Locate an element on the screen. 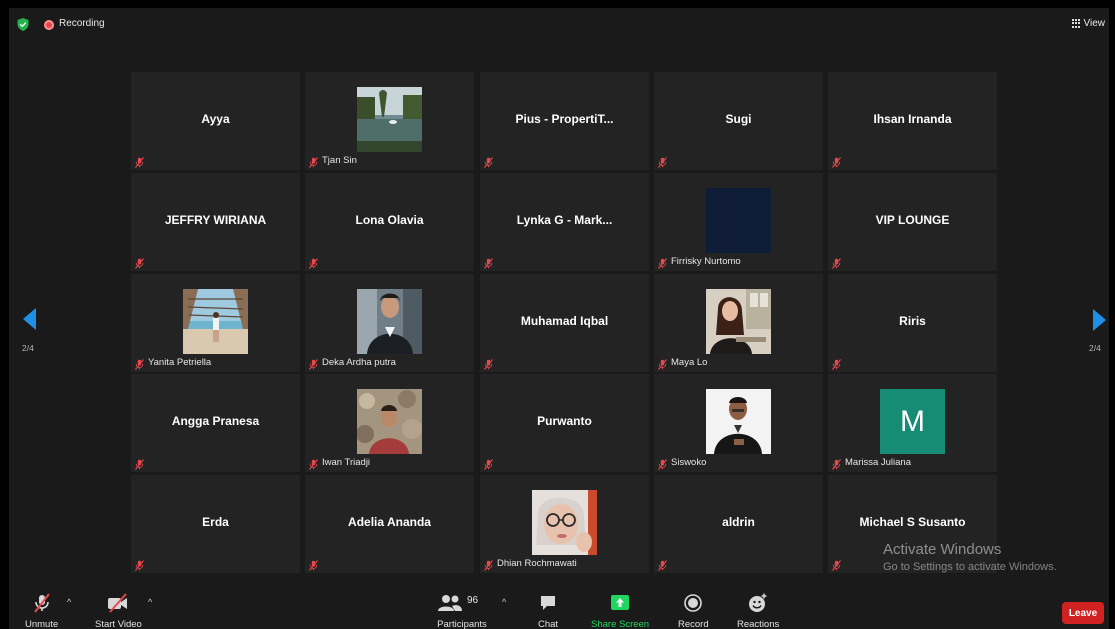 This screenshot has height=629, width=1115. participant-name: JEFFRY WIRIANA is located at coordinates (215, 220).